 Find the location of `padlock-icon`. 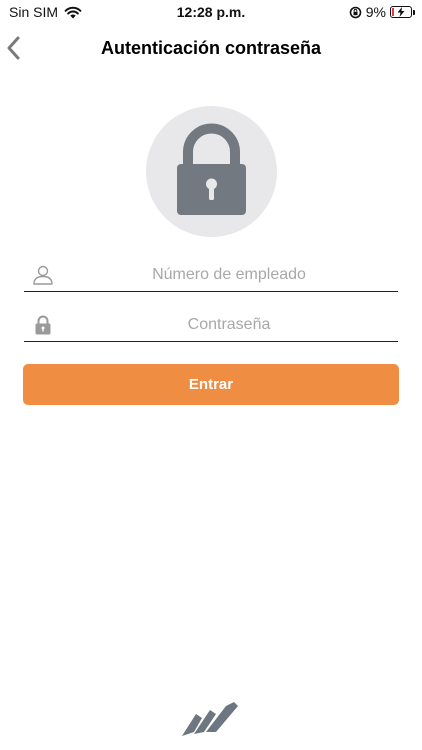

padlock-icon is located at coordinates (211, 169).